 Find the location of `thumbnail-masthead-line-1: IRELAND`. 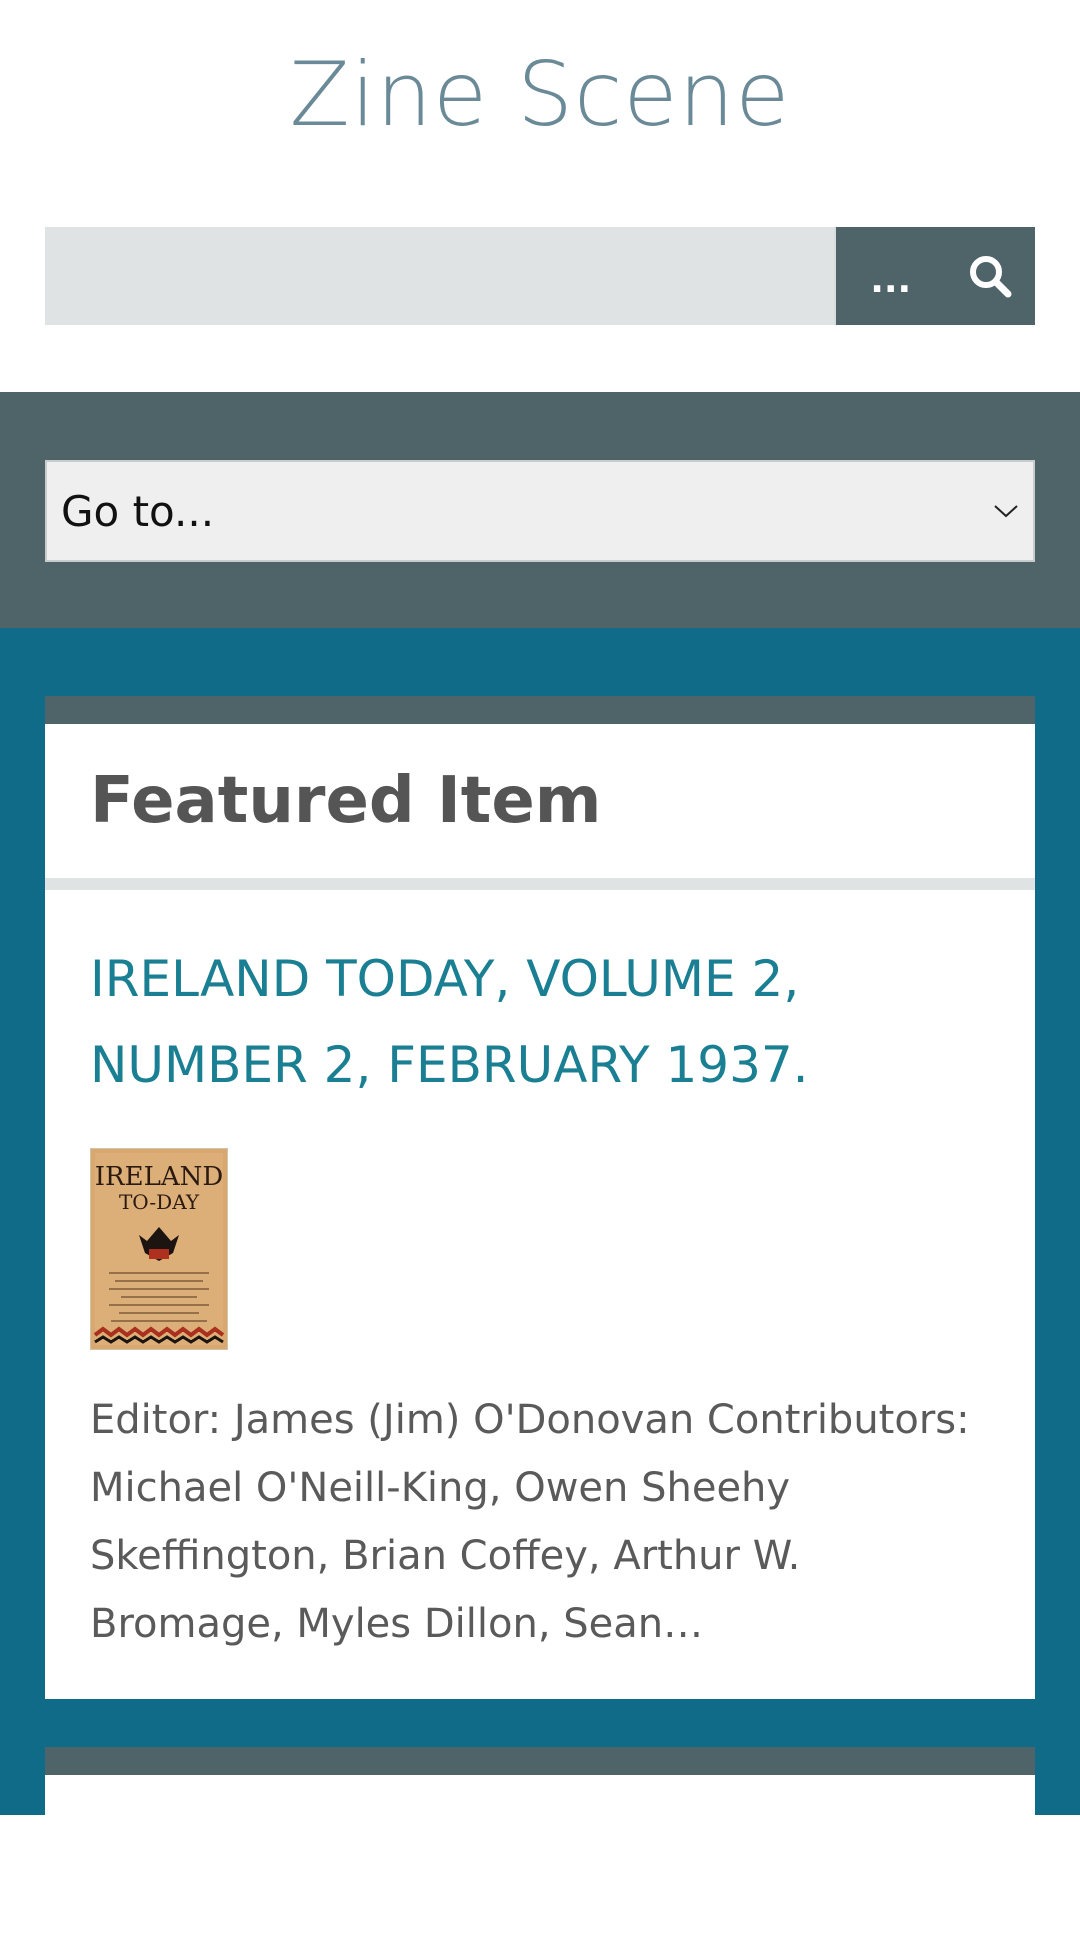

thumbnail-masthead-line-1: IRELAND is located at coordinates (159, 1177).